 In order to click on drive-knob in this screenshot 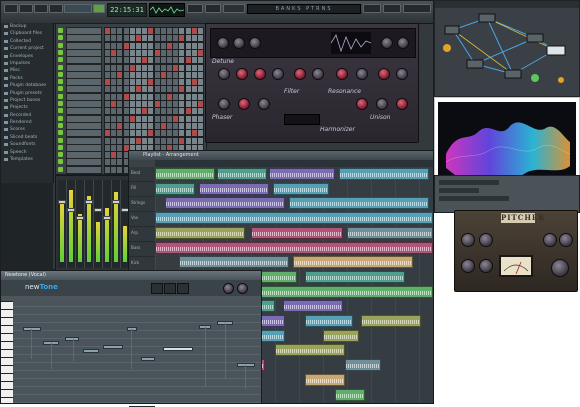, I will do `click(362, 74)`.